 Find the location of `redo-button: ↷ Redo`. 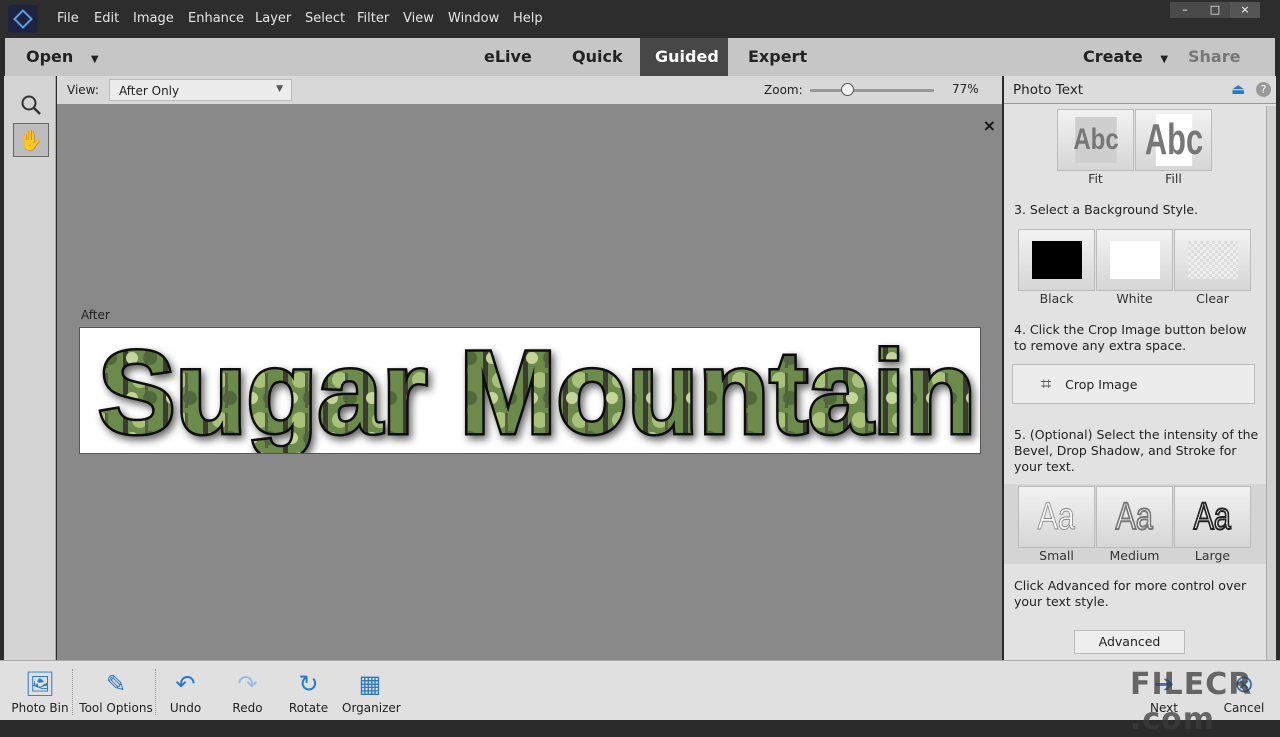

redo-button: ↷ Redo is located at coordinates (247, 691).